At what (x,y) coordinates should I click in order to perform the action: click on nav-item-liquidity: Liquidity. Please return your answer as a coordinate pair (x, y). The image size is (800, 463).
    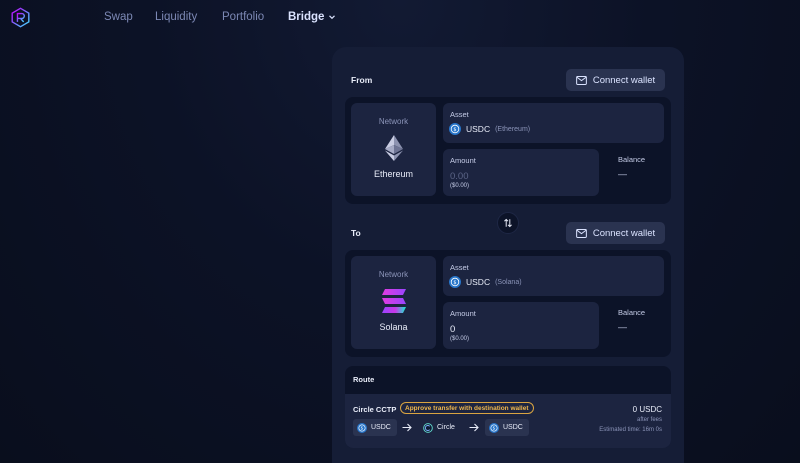
    Looking at the image, I should click on (176, 17).